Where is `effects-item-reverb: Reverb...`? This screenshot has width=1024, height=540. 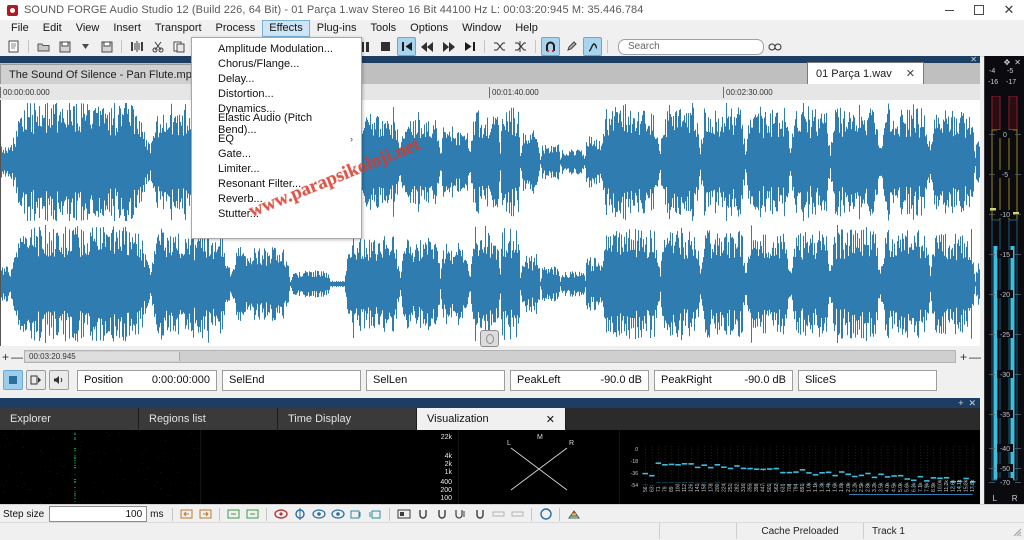
effects-item-reverb: Reverb... is located at coordinates (276, 198).